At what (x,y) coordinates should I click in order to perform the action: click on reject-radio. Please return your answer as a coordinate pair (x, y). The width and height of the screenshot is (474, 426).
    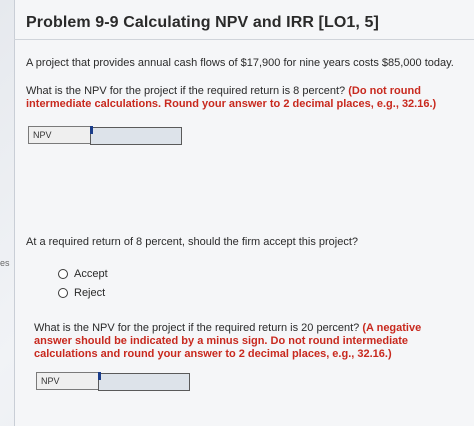
    Looking at the image, I should click on (63, 293).